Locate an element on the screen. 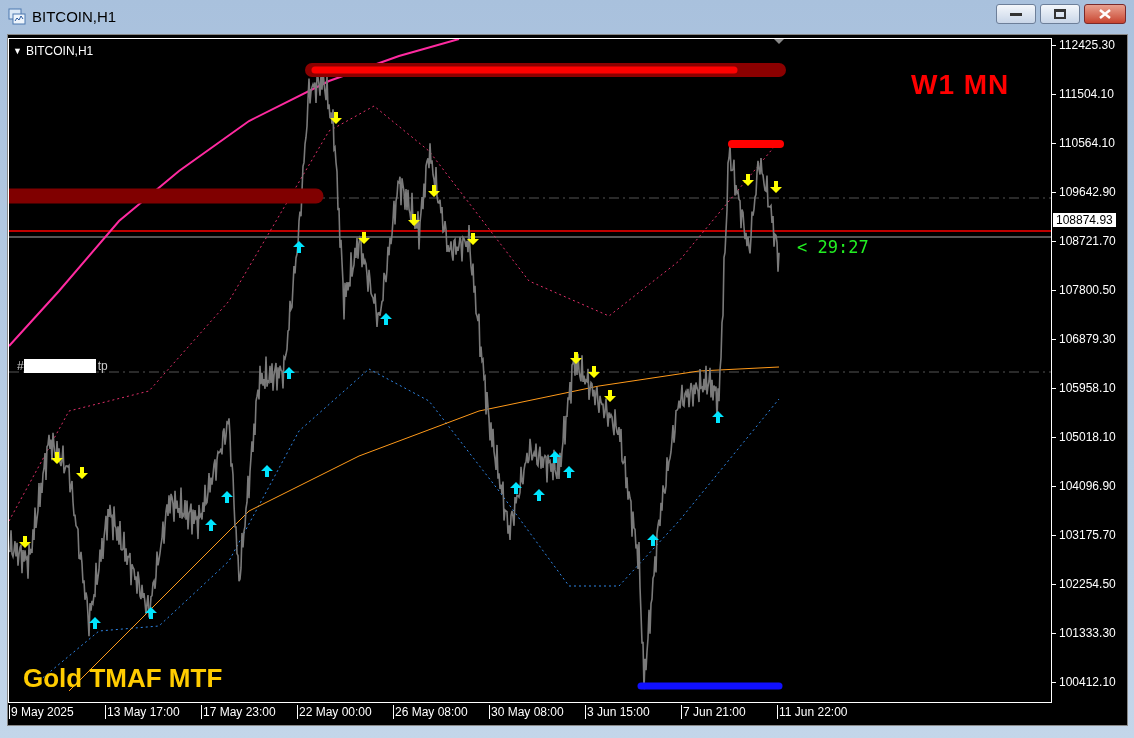  price-axis-label: 110564.10 is located at coordinates (1087, 143).